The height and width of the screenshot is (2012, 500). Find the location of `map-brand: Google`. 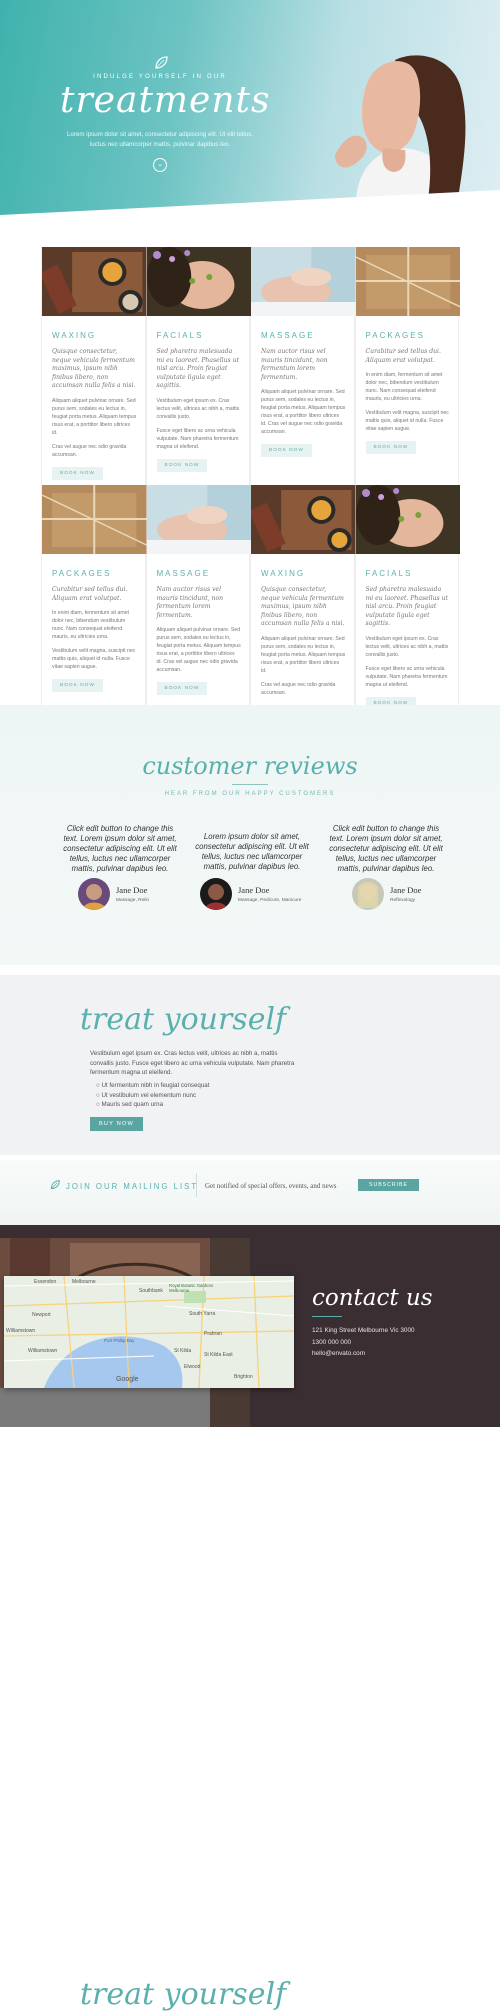

map-brand: Google is located at coordinates (127, 1379).